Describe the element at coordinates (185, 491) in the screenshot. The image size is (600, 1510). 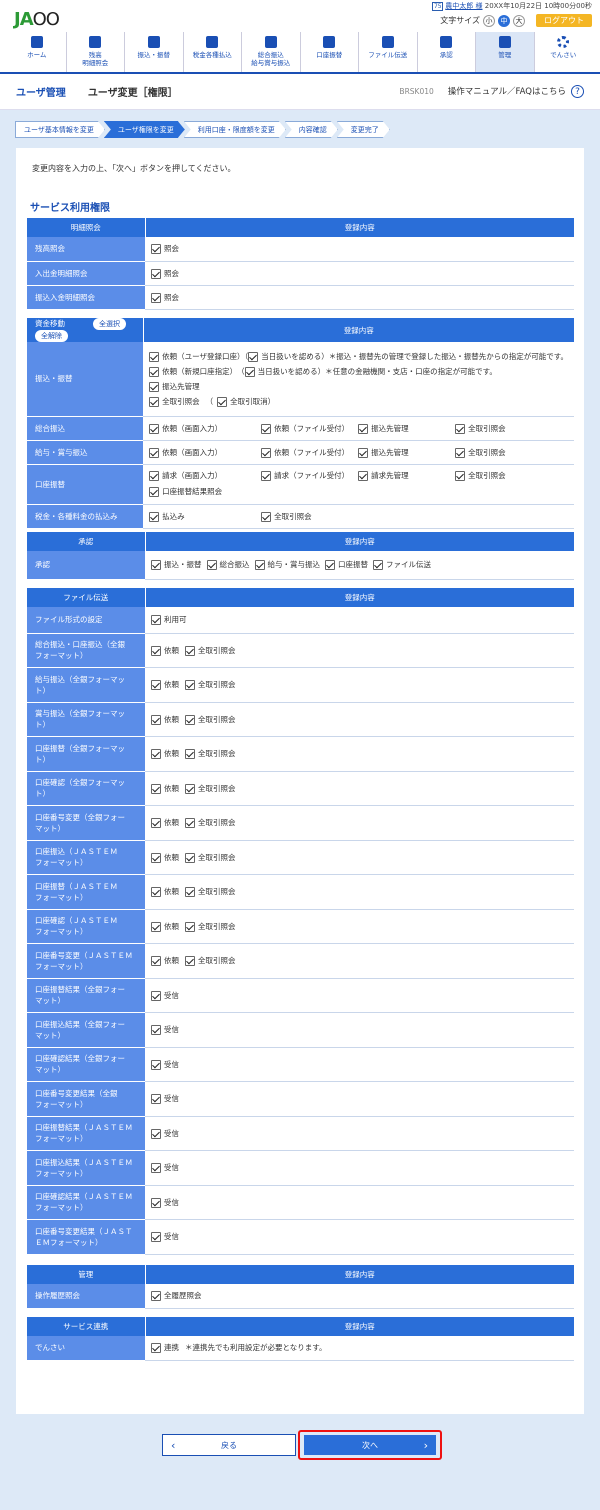
I see `checkbox-item: 口座振替結果照会` at that location.